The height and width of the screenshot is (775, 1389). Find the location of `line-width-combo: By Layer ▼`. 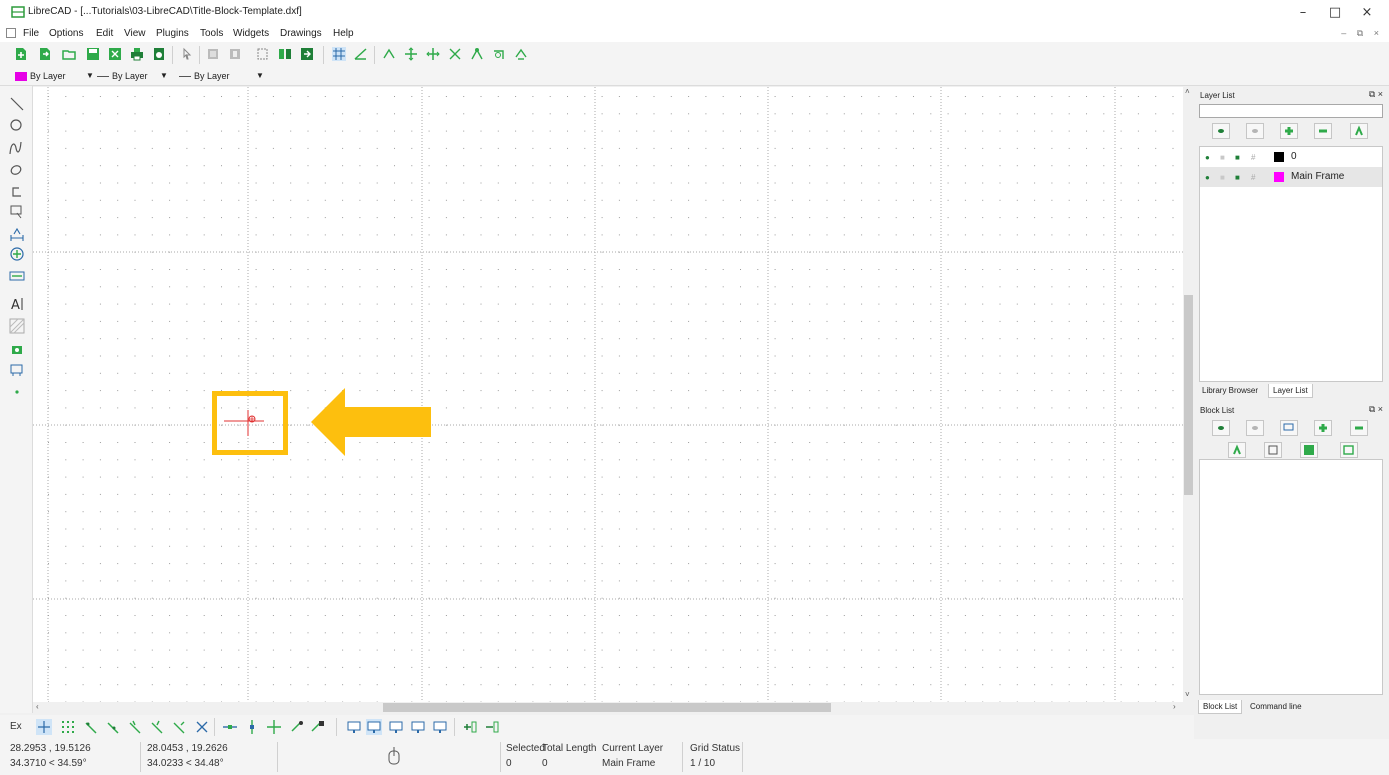

line-width-combo: By Layer ▼ is located at coordinates (135, 77).